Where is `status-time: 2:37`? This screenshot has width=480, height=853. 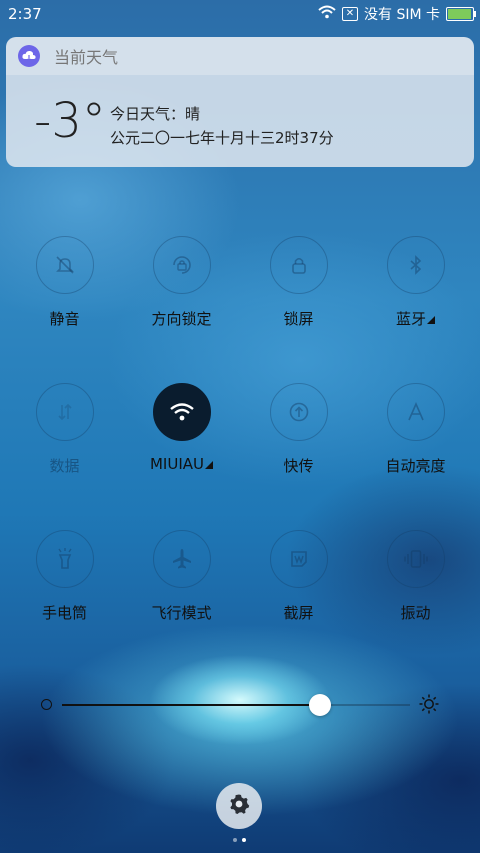
status-time: 2:37 is located at coordinates (25, 14).